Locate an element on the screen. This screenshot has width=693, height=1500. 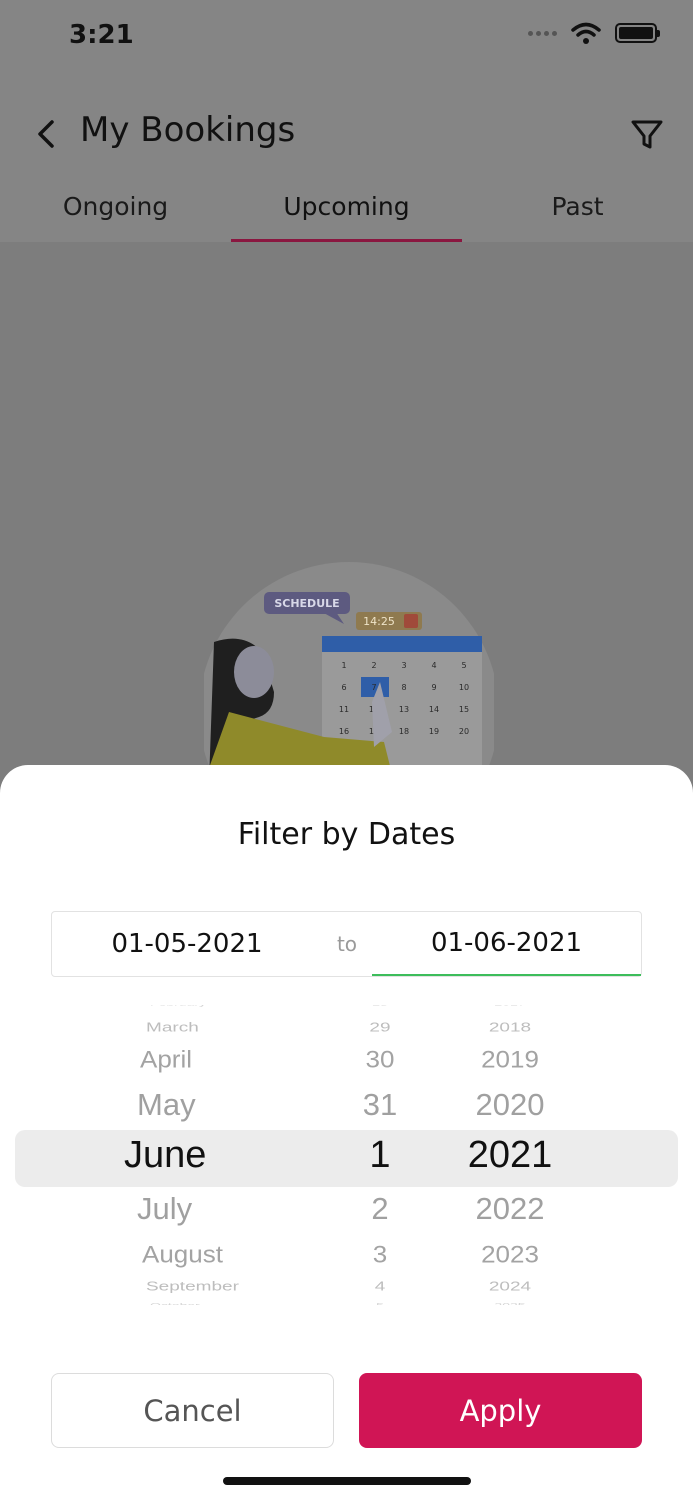
page-title: My Bookings is located at coordinates (188, 130).